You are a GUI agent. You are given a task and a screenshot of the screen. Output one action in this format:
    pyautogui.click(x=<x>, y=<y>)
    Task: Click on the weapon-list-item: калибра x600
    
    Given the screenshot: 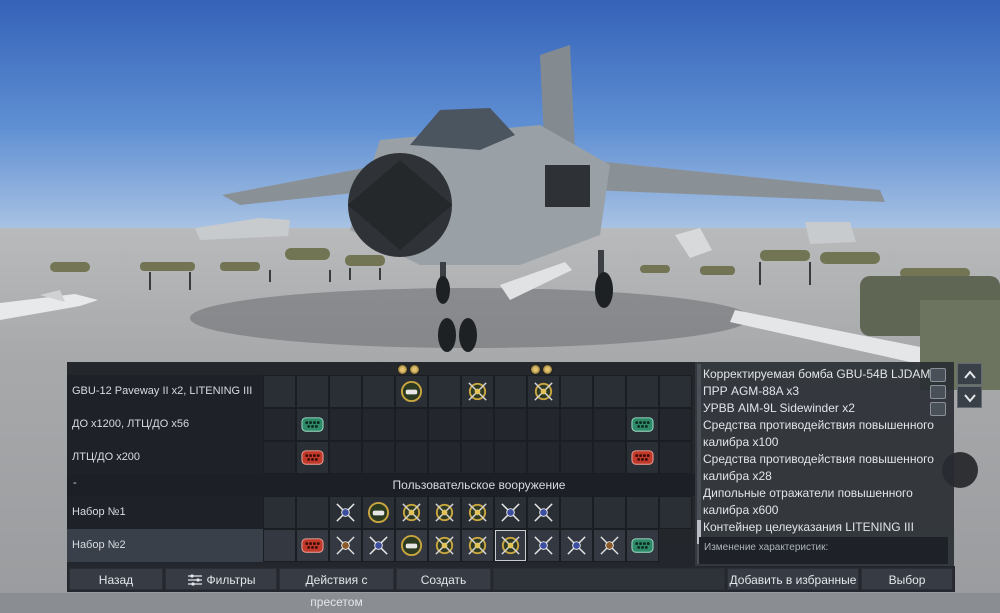 What is the action you would take?
    pyautogui.click(x=741, y=510)
    